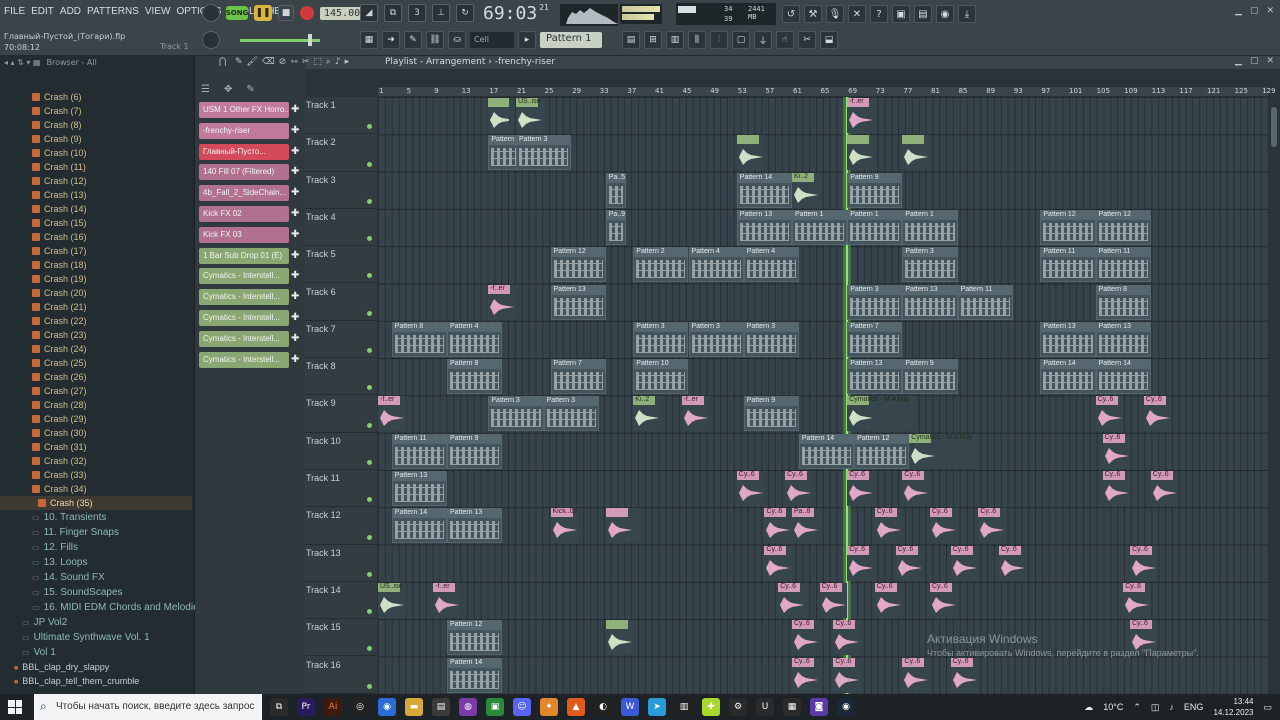  I want to click on audio-clip: Ki..2, so click(806, 190).